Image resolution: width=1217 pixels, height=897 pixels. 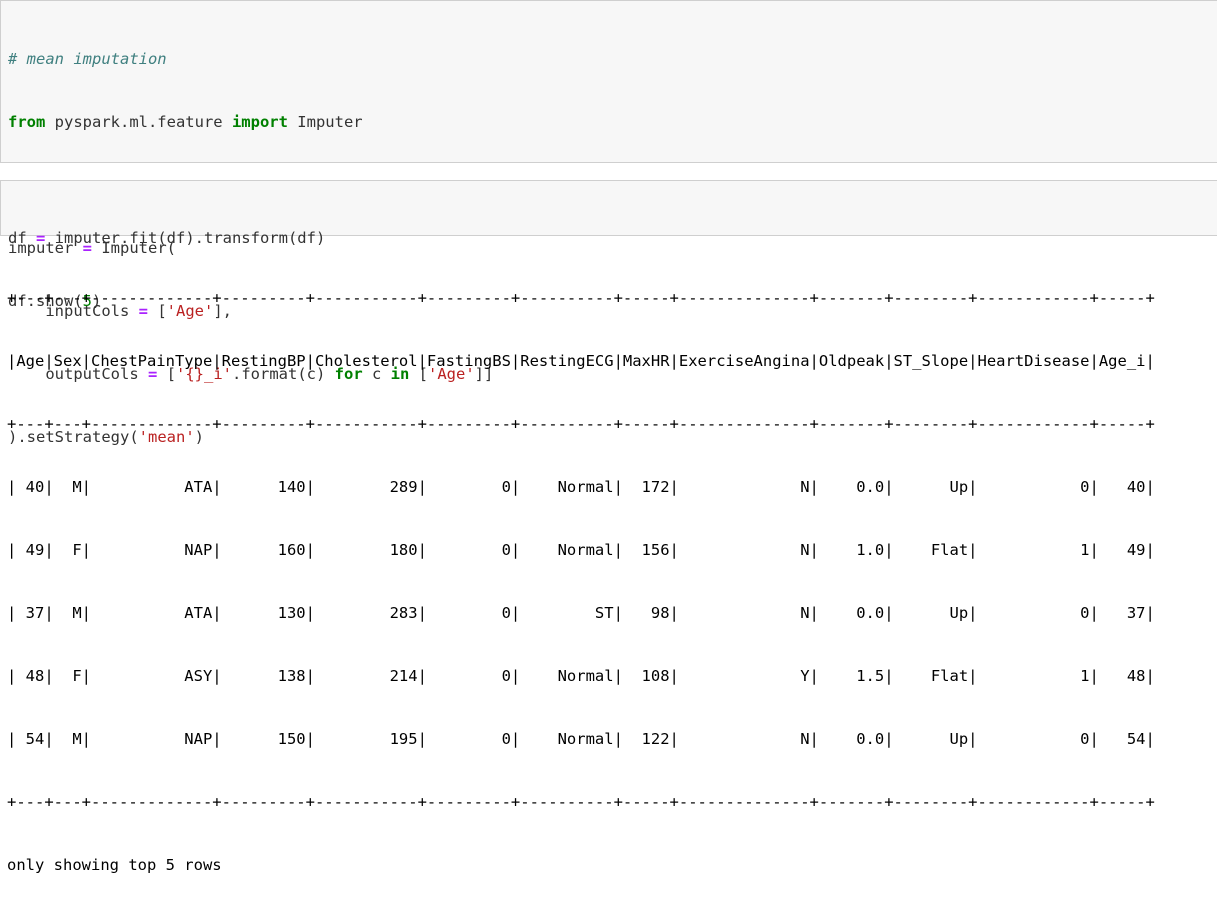 What do you see at coordinates (114, 865) in the screenshot?
I see `output-footer: only showing top 5 rows` at bounding box center [114, 865].